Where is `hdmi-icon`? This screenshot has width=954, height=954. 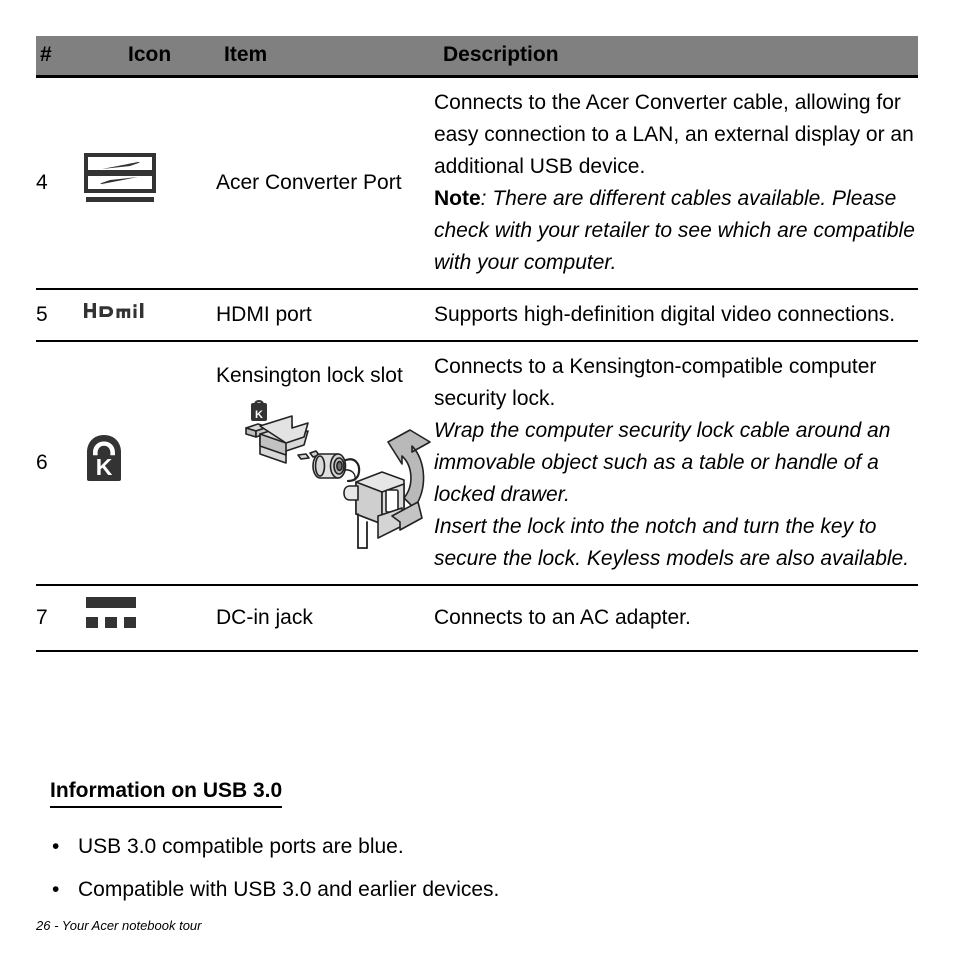
hdmi-icon is located at coordinates (115, 311).